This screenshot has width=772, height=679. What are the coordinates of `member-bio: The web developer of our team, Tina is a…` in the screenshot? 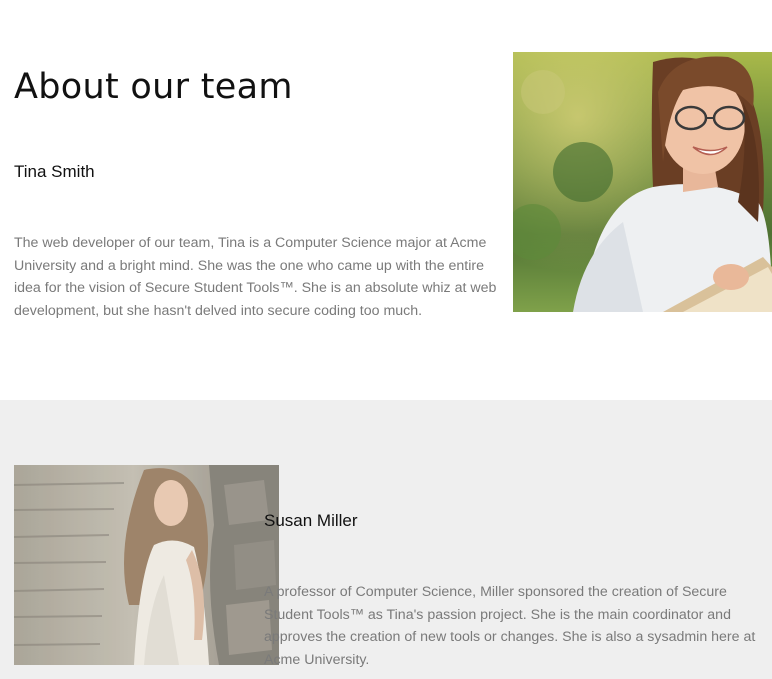 It's located at (255, 277).